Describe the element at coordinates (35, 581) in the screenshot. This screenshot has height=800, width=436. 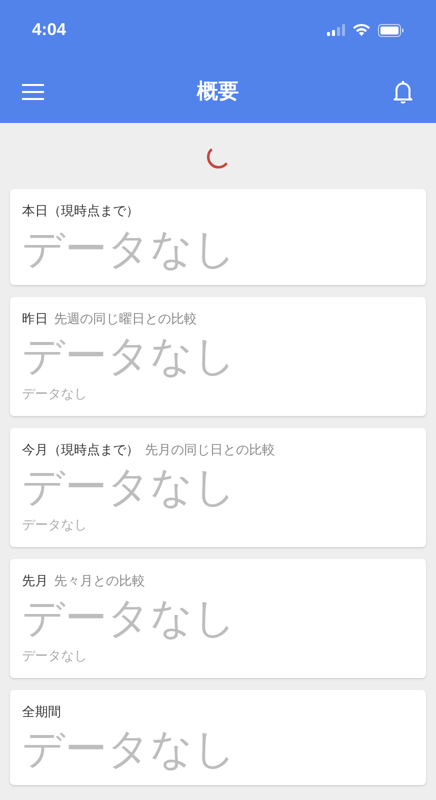
I see `card-title: 先月` at that location.